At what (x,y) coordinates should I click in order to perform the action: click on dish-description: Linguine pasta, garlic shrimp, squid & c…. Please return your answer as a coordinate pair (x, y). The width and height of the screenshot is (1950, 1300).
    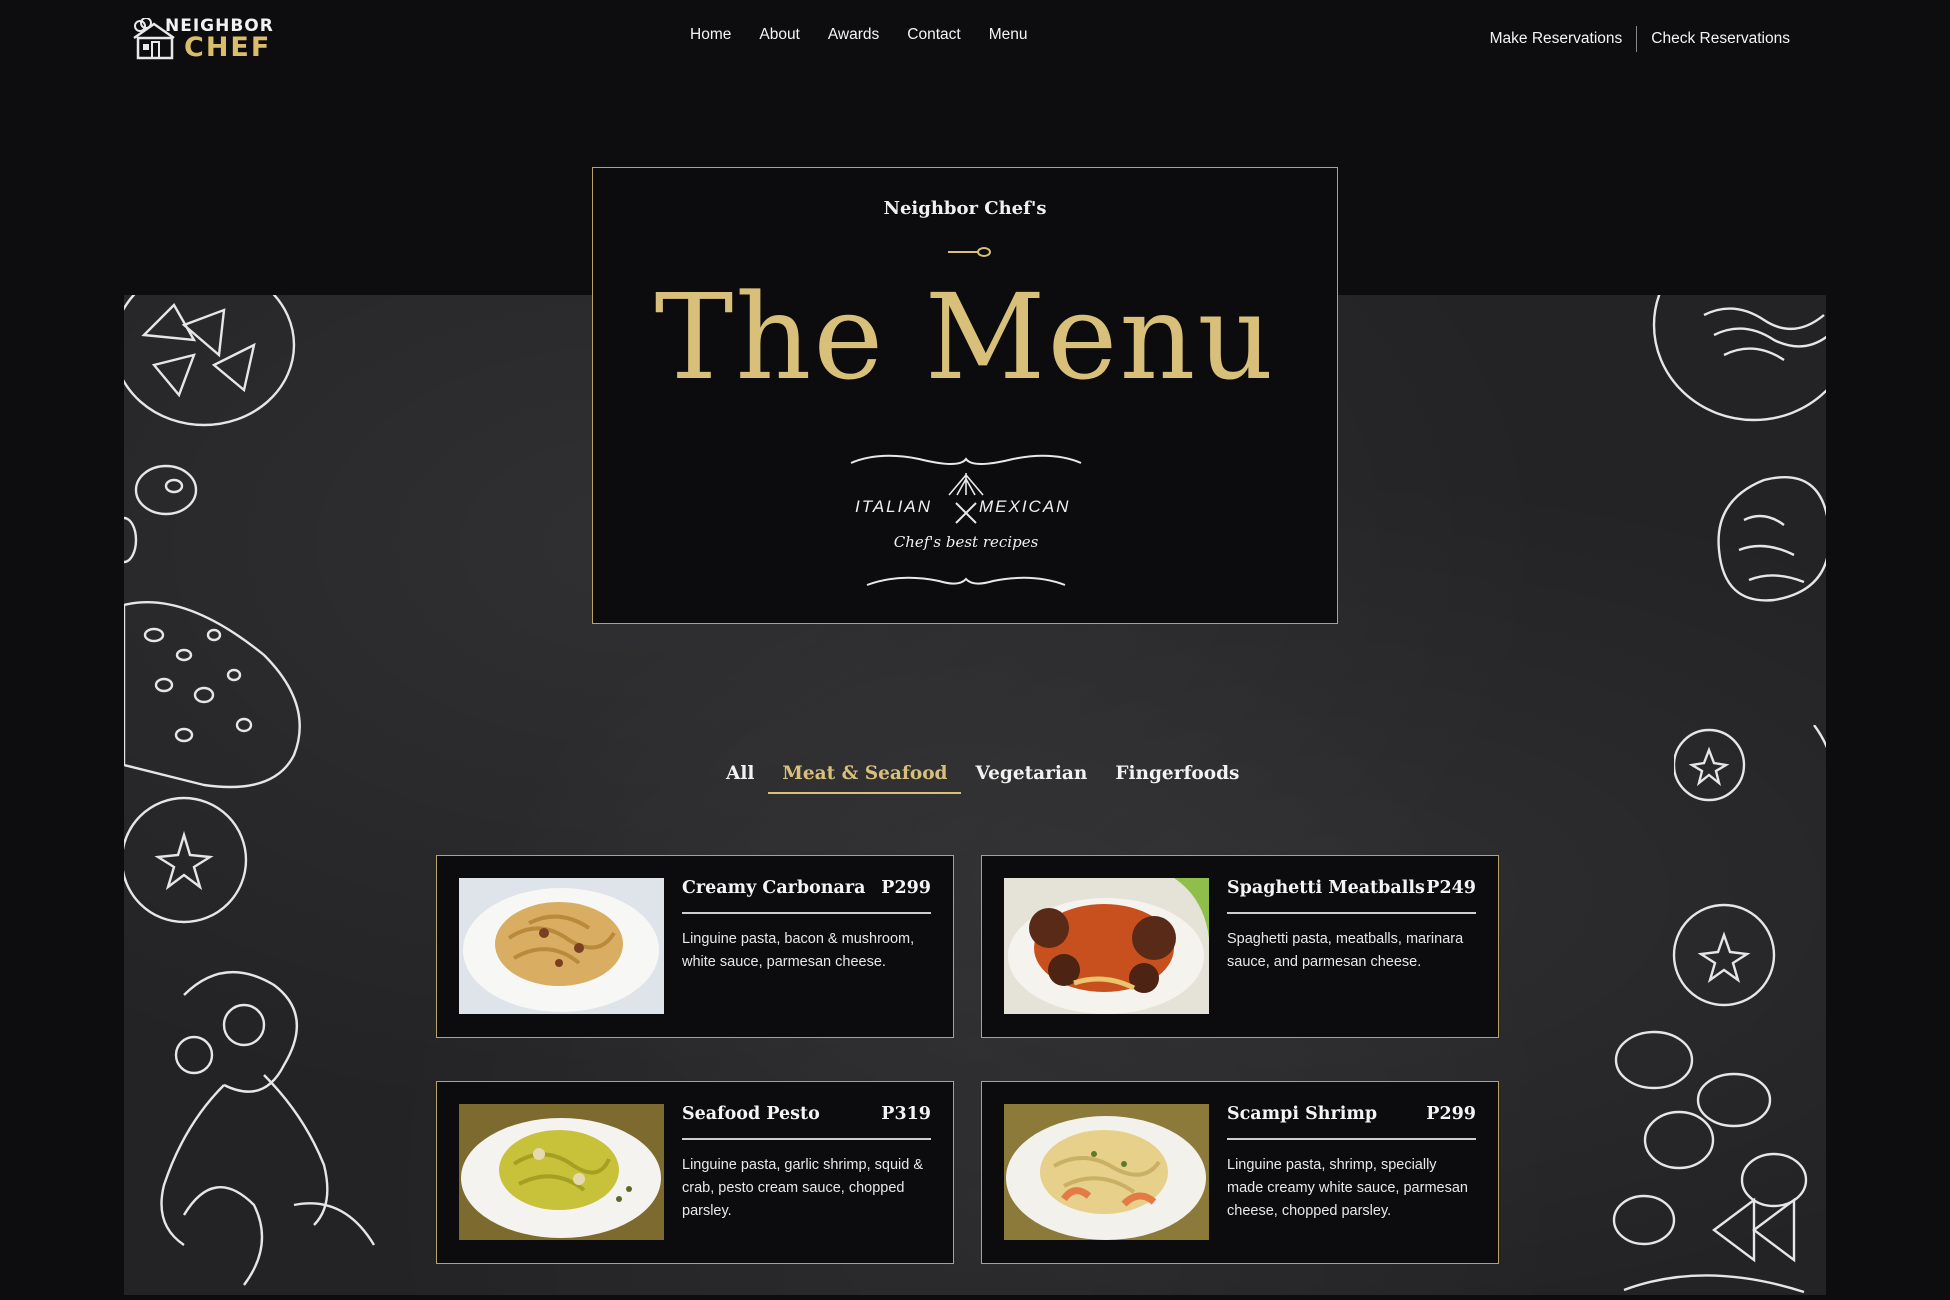
    Looking at the image, I should click on (802, 1188).